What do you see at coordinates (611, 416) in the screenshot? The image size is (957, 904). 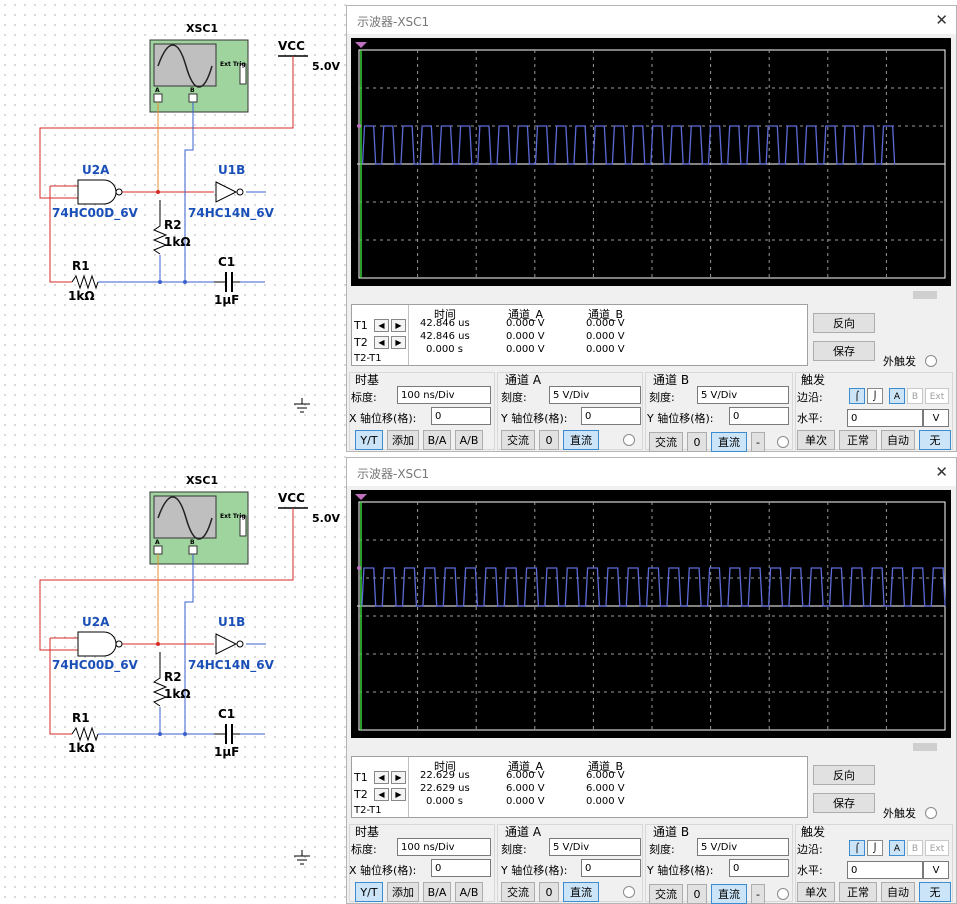 I see `channel-a-y-offset-input: 0` at bounding box center [611, 416].